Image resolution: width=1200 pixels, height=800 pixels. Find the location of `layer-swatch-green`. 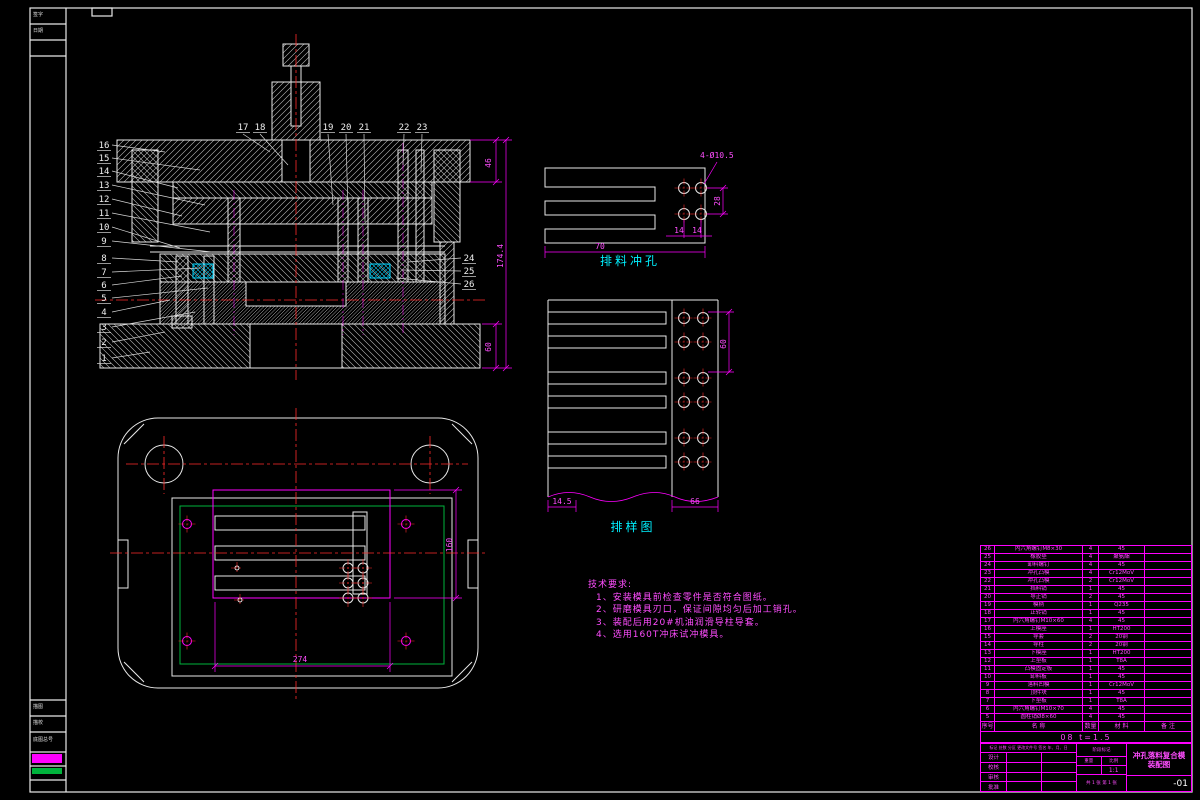

layer-swatch-green is located at coordinates (47, 771).